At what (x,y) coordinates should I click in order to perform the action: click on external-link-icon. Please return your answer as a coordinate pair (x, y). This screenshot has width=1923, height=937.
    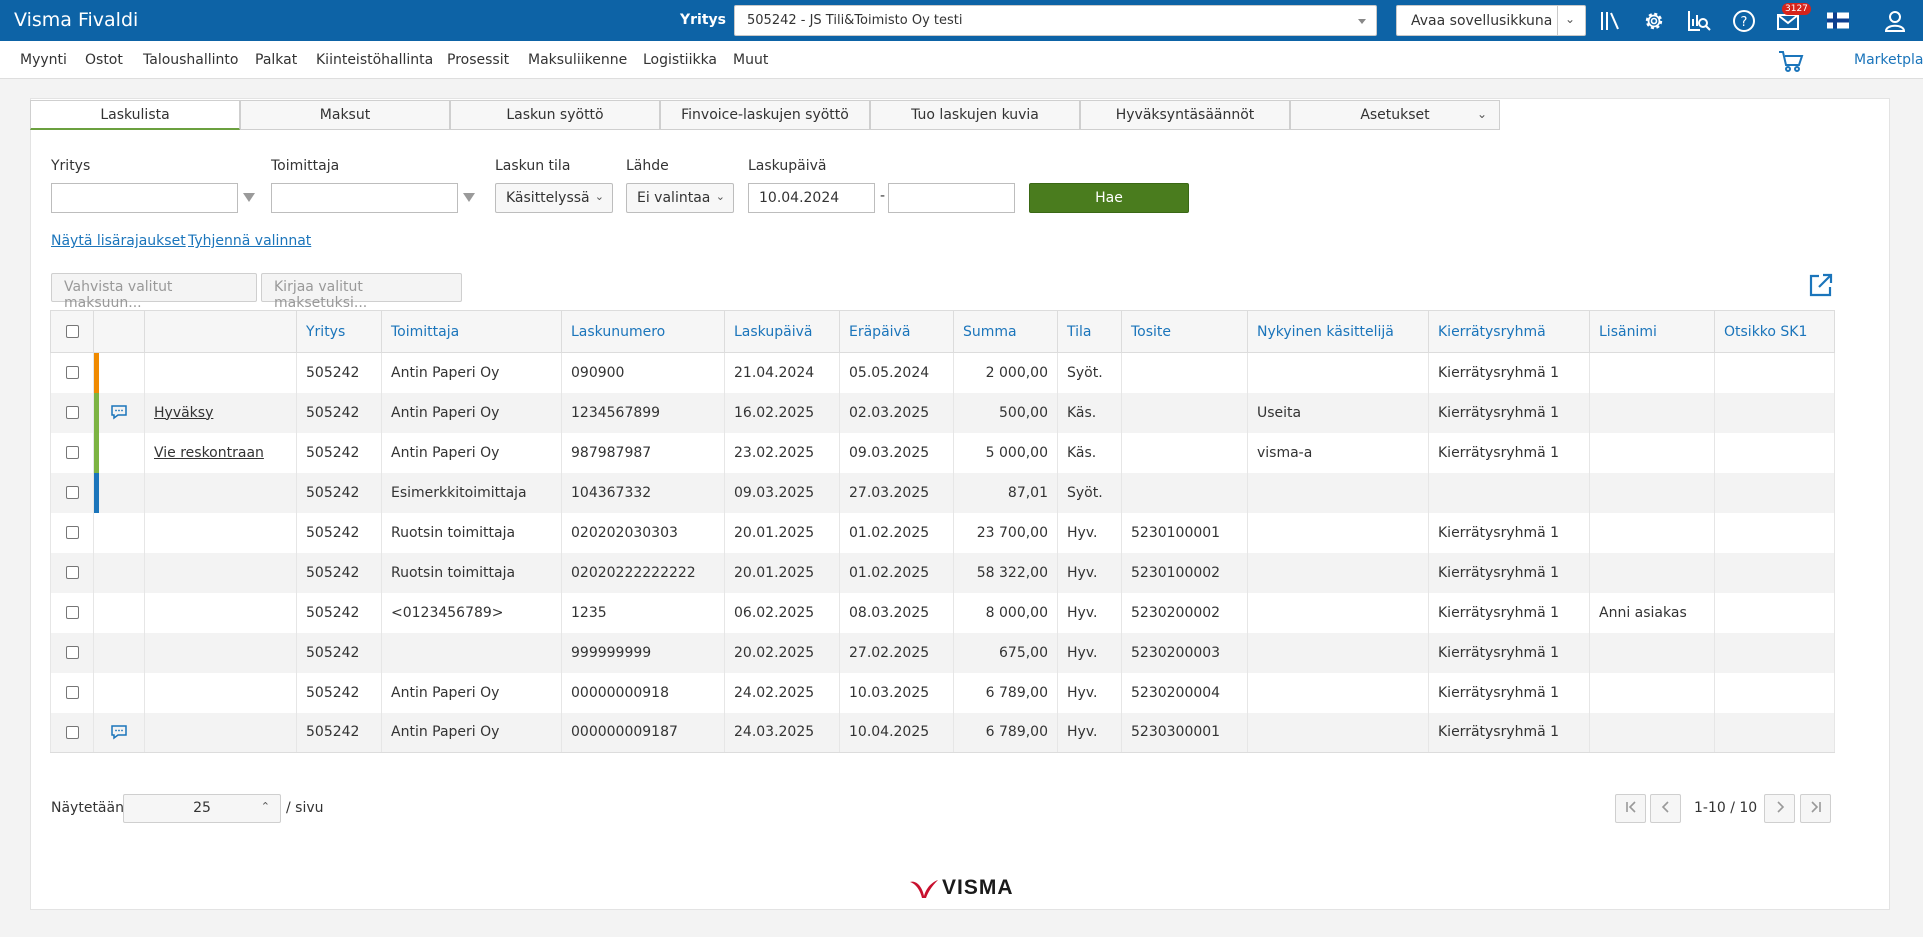
    Looking at the image, I should click on (1821, 285).